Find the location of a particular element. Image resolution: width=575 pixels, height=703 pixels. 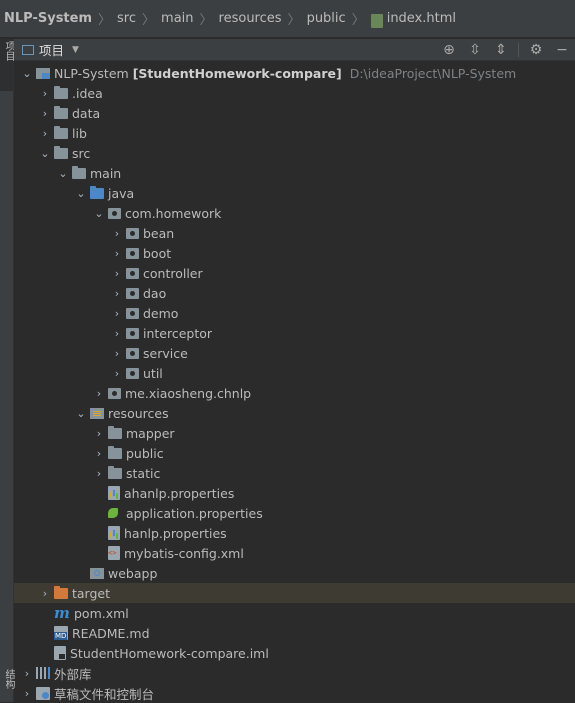

tree-node-util: › util is located at coordinates (294, 373).